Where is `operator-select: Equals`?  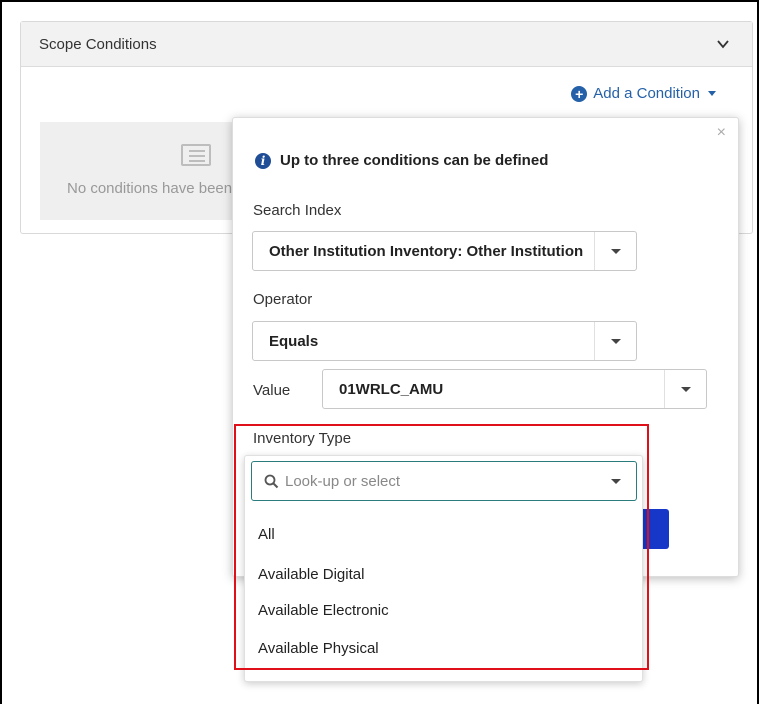
operator-select: Equals is located at coordinates (444, 341).